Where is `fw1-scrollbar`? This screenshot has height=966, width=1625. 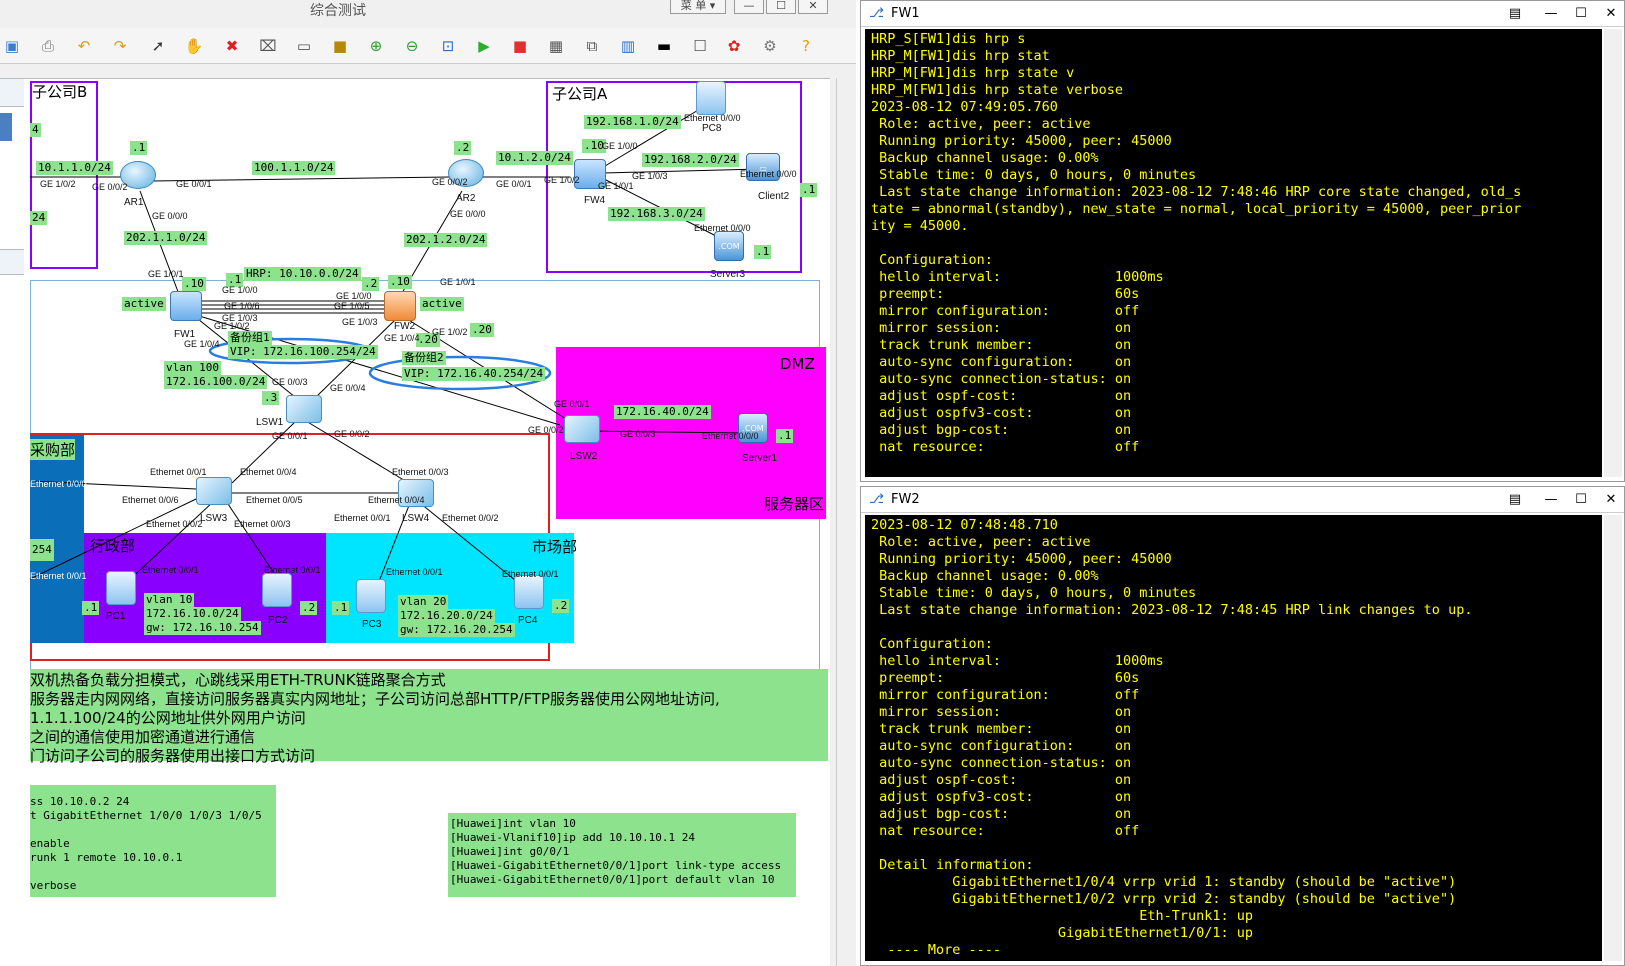
fw1-scrollbar is located at coordinates (1613, 253).